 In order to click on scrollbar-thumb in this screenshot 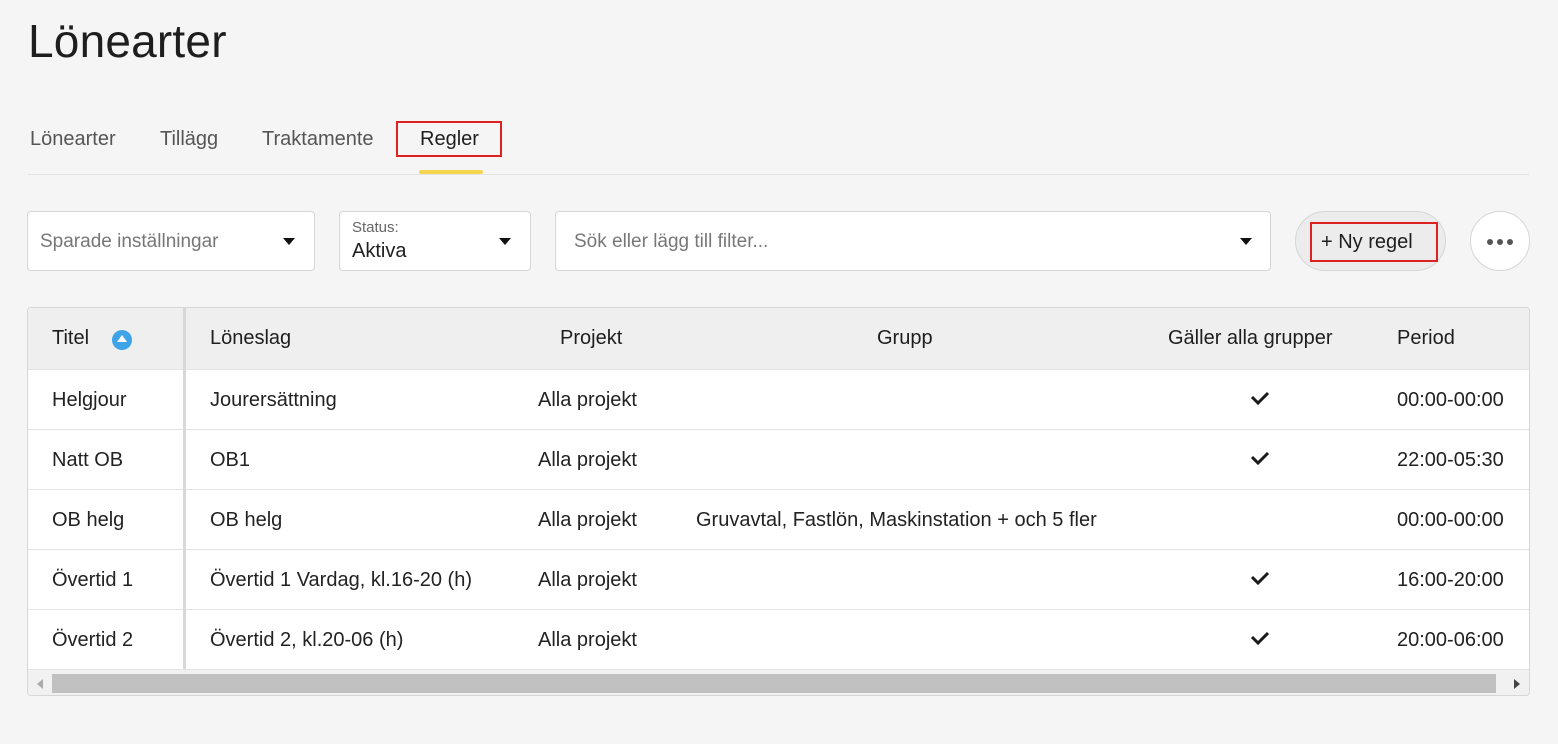, I will do `click(774, 683)`.